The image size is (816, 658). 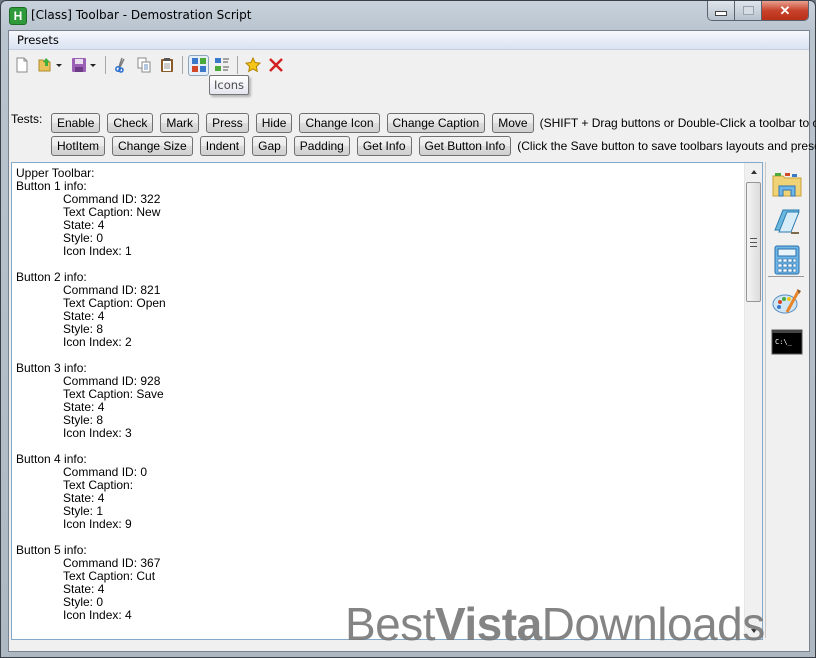 I want to click on copy-icon, so click(x=144, y=65).